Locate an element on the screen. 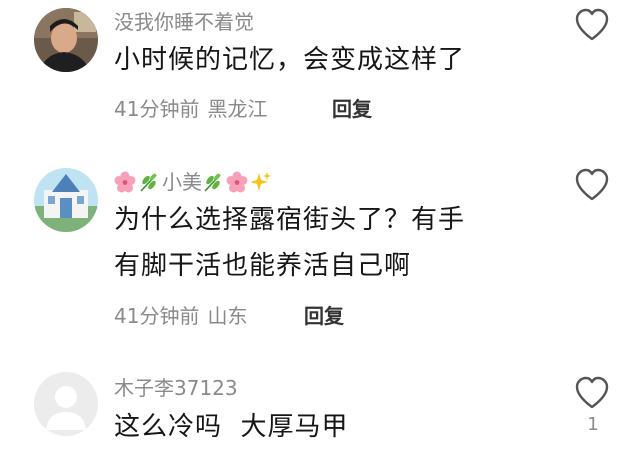  sparkles-icon is located at coordinates (260, 181).